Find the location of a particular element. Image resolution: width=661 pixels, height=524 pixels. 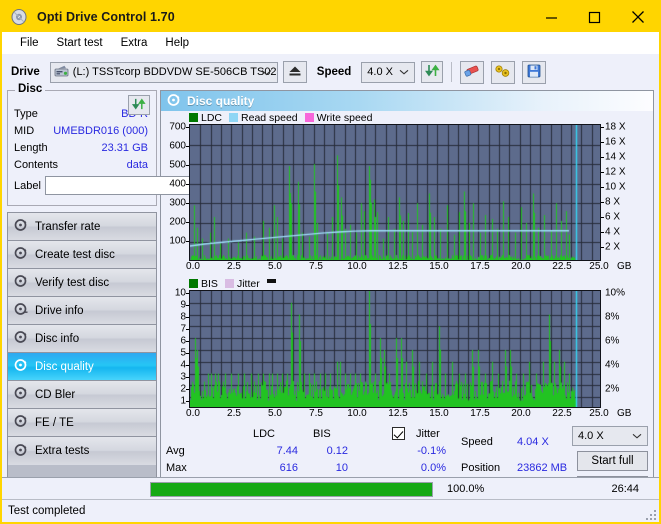

legend-entry-bis: BIS is located at coordinates (203, 284).